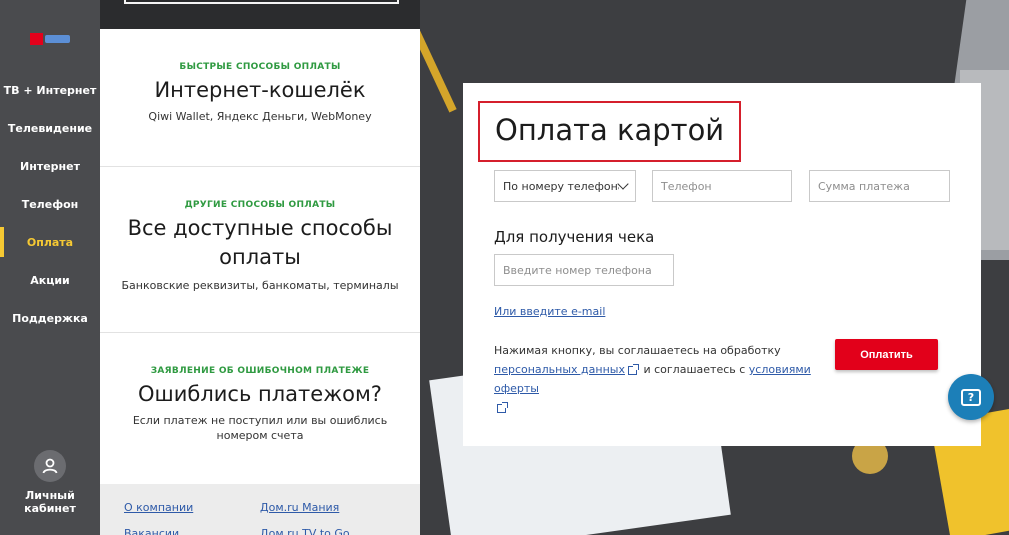 The height and width of the screenshot is (535, 1009). I want to click on sidebar-item-tv: Телевидение, so click(50, 128).